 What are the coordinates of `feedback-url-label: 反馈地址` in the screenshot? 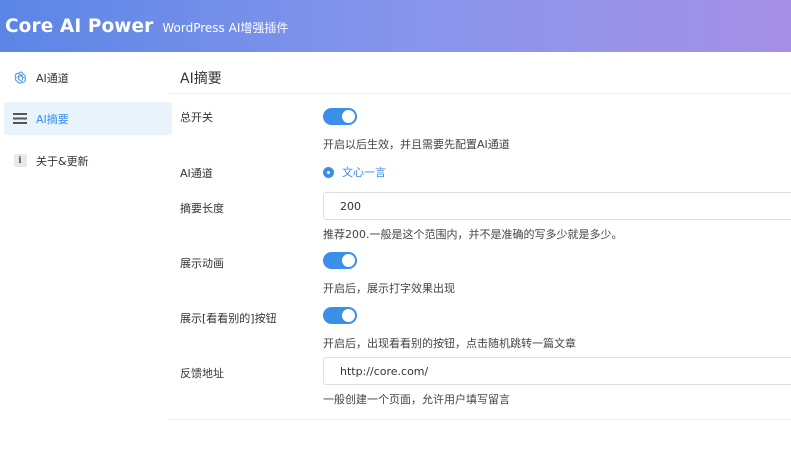 It's located at (202, 373).